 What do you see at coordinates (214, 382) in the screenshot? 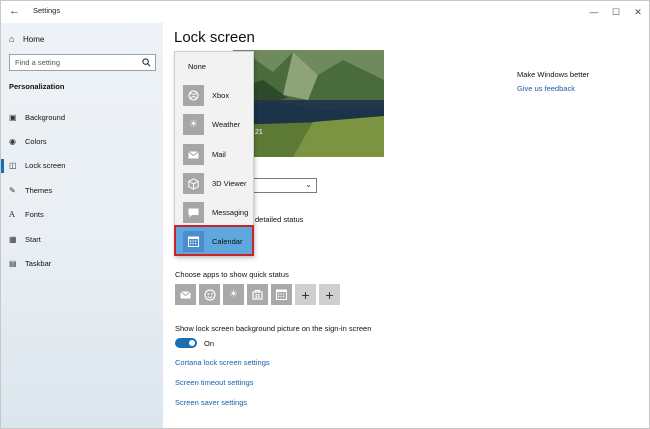
I see `screen-timeout-link: Screen timeout settings` at bounding box center [214, 382].